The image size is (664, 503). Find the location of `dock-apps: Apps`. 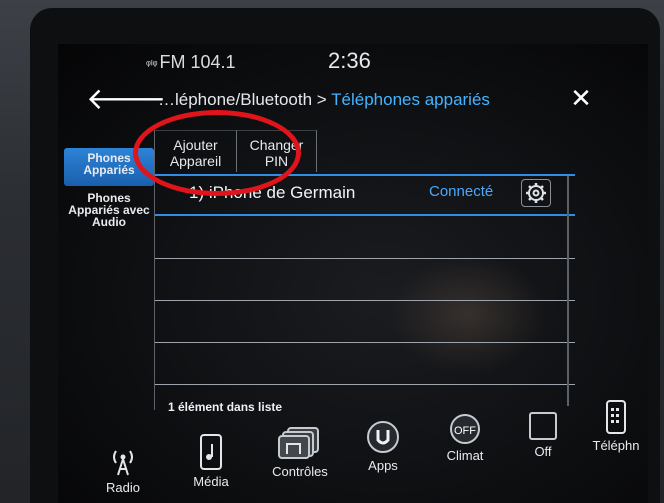

dock-apps: Apps is located at coordinates (383, 446).